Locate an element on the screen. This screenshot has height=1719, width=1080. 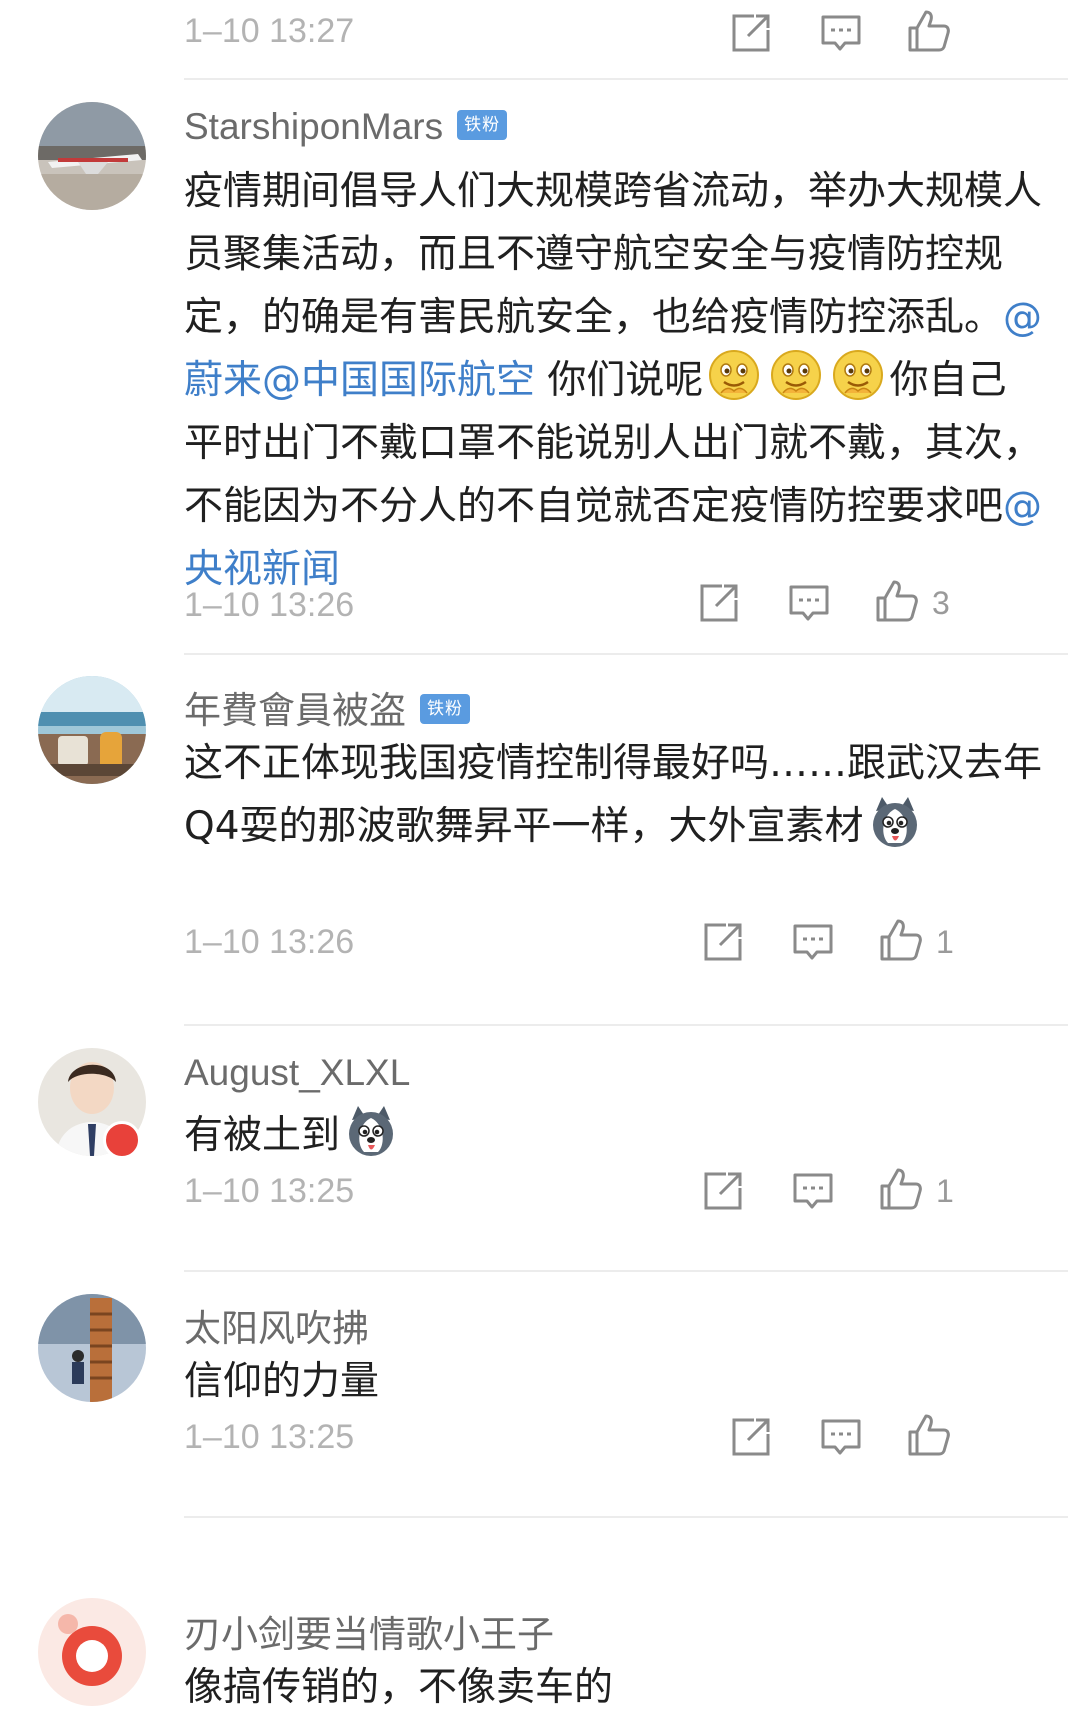
username-text: StarshiponMars is located at coordinates (313, 126).